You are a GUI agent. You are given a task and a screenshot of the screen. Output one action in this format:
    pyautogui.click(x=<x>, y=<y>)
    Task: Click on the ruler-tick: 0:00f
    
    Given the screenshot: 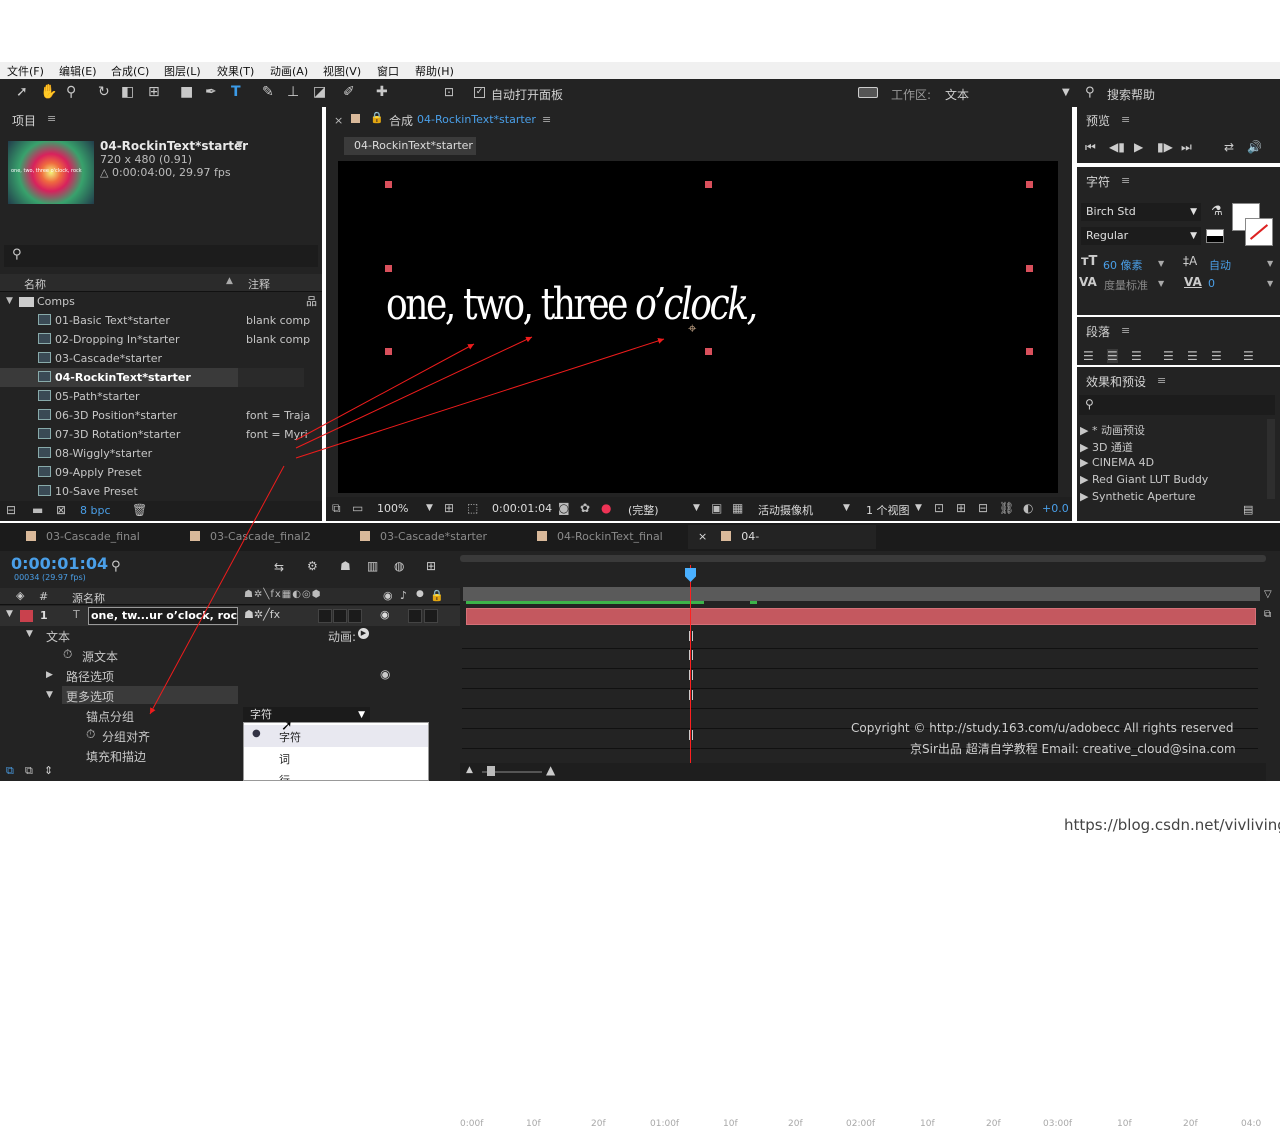 What is the action you would take?
    pyautogui.click(x=472, y=1124)
    